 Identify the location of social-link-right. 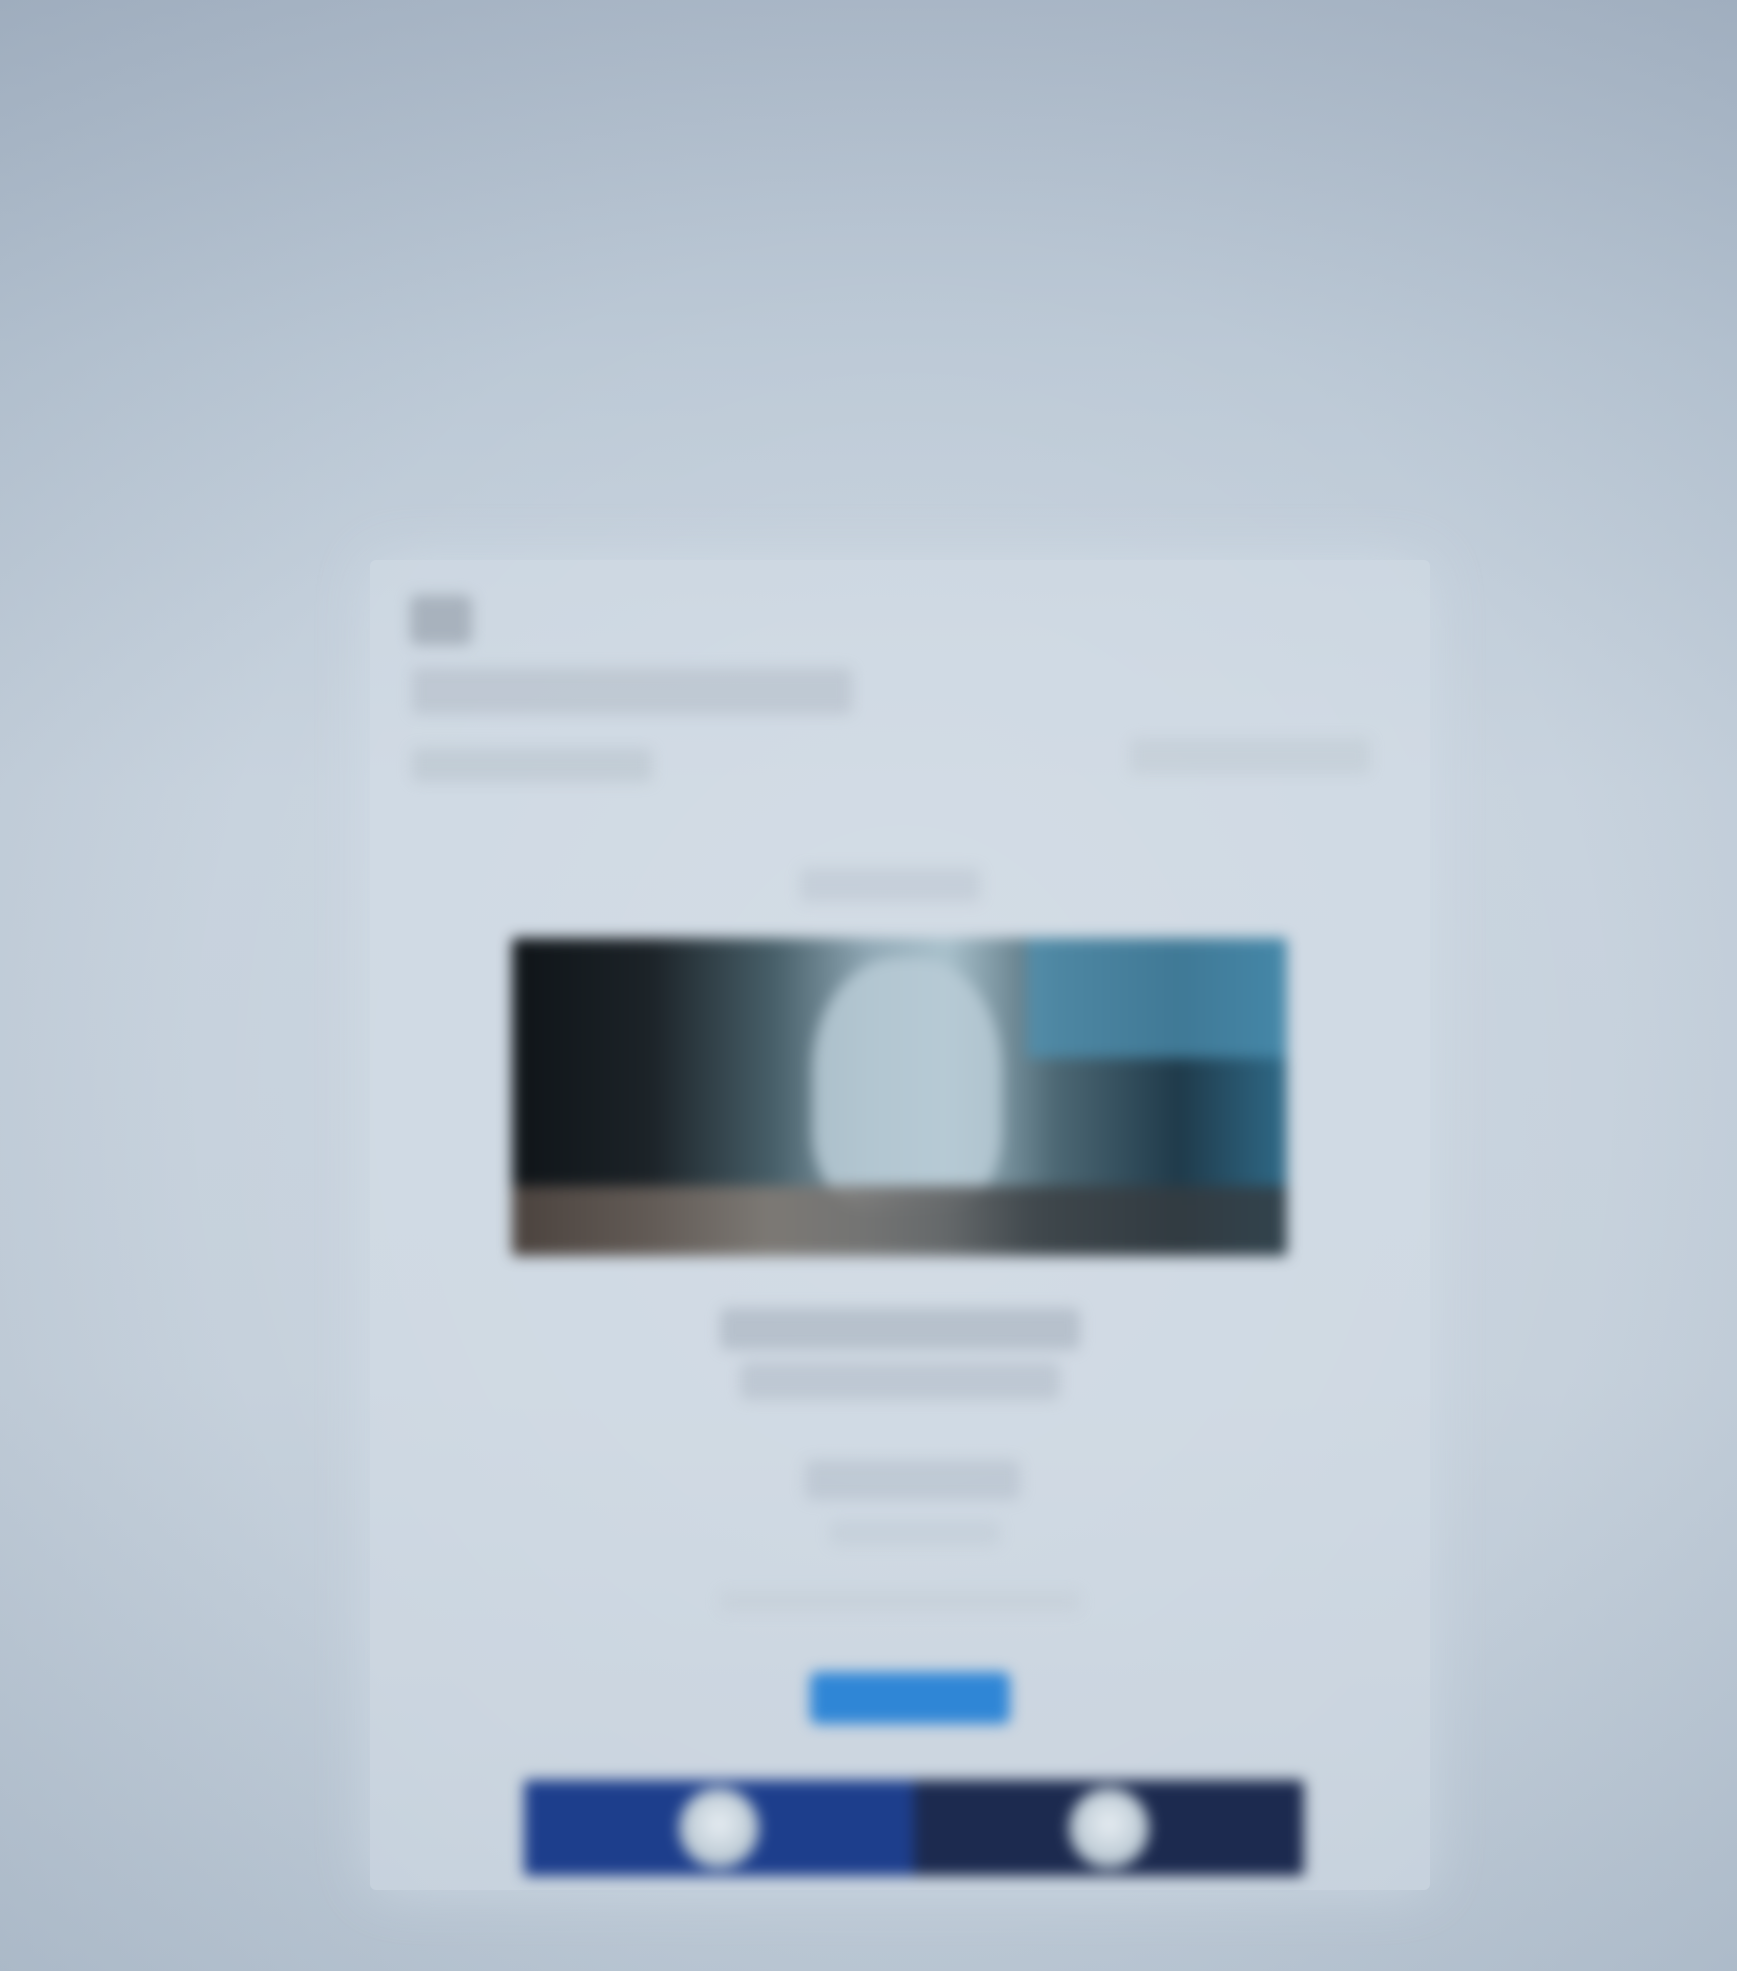
(1109, 1828).